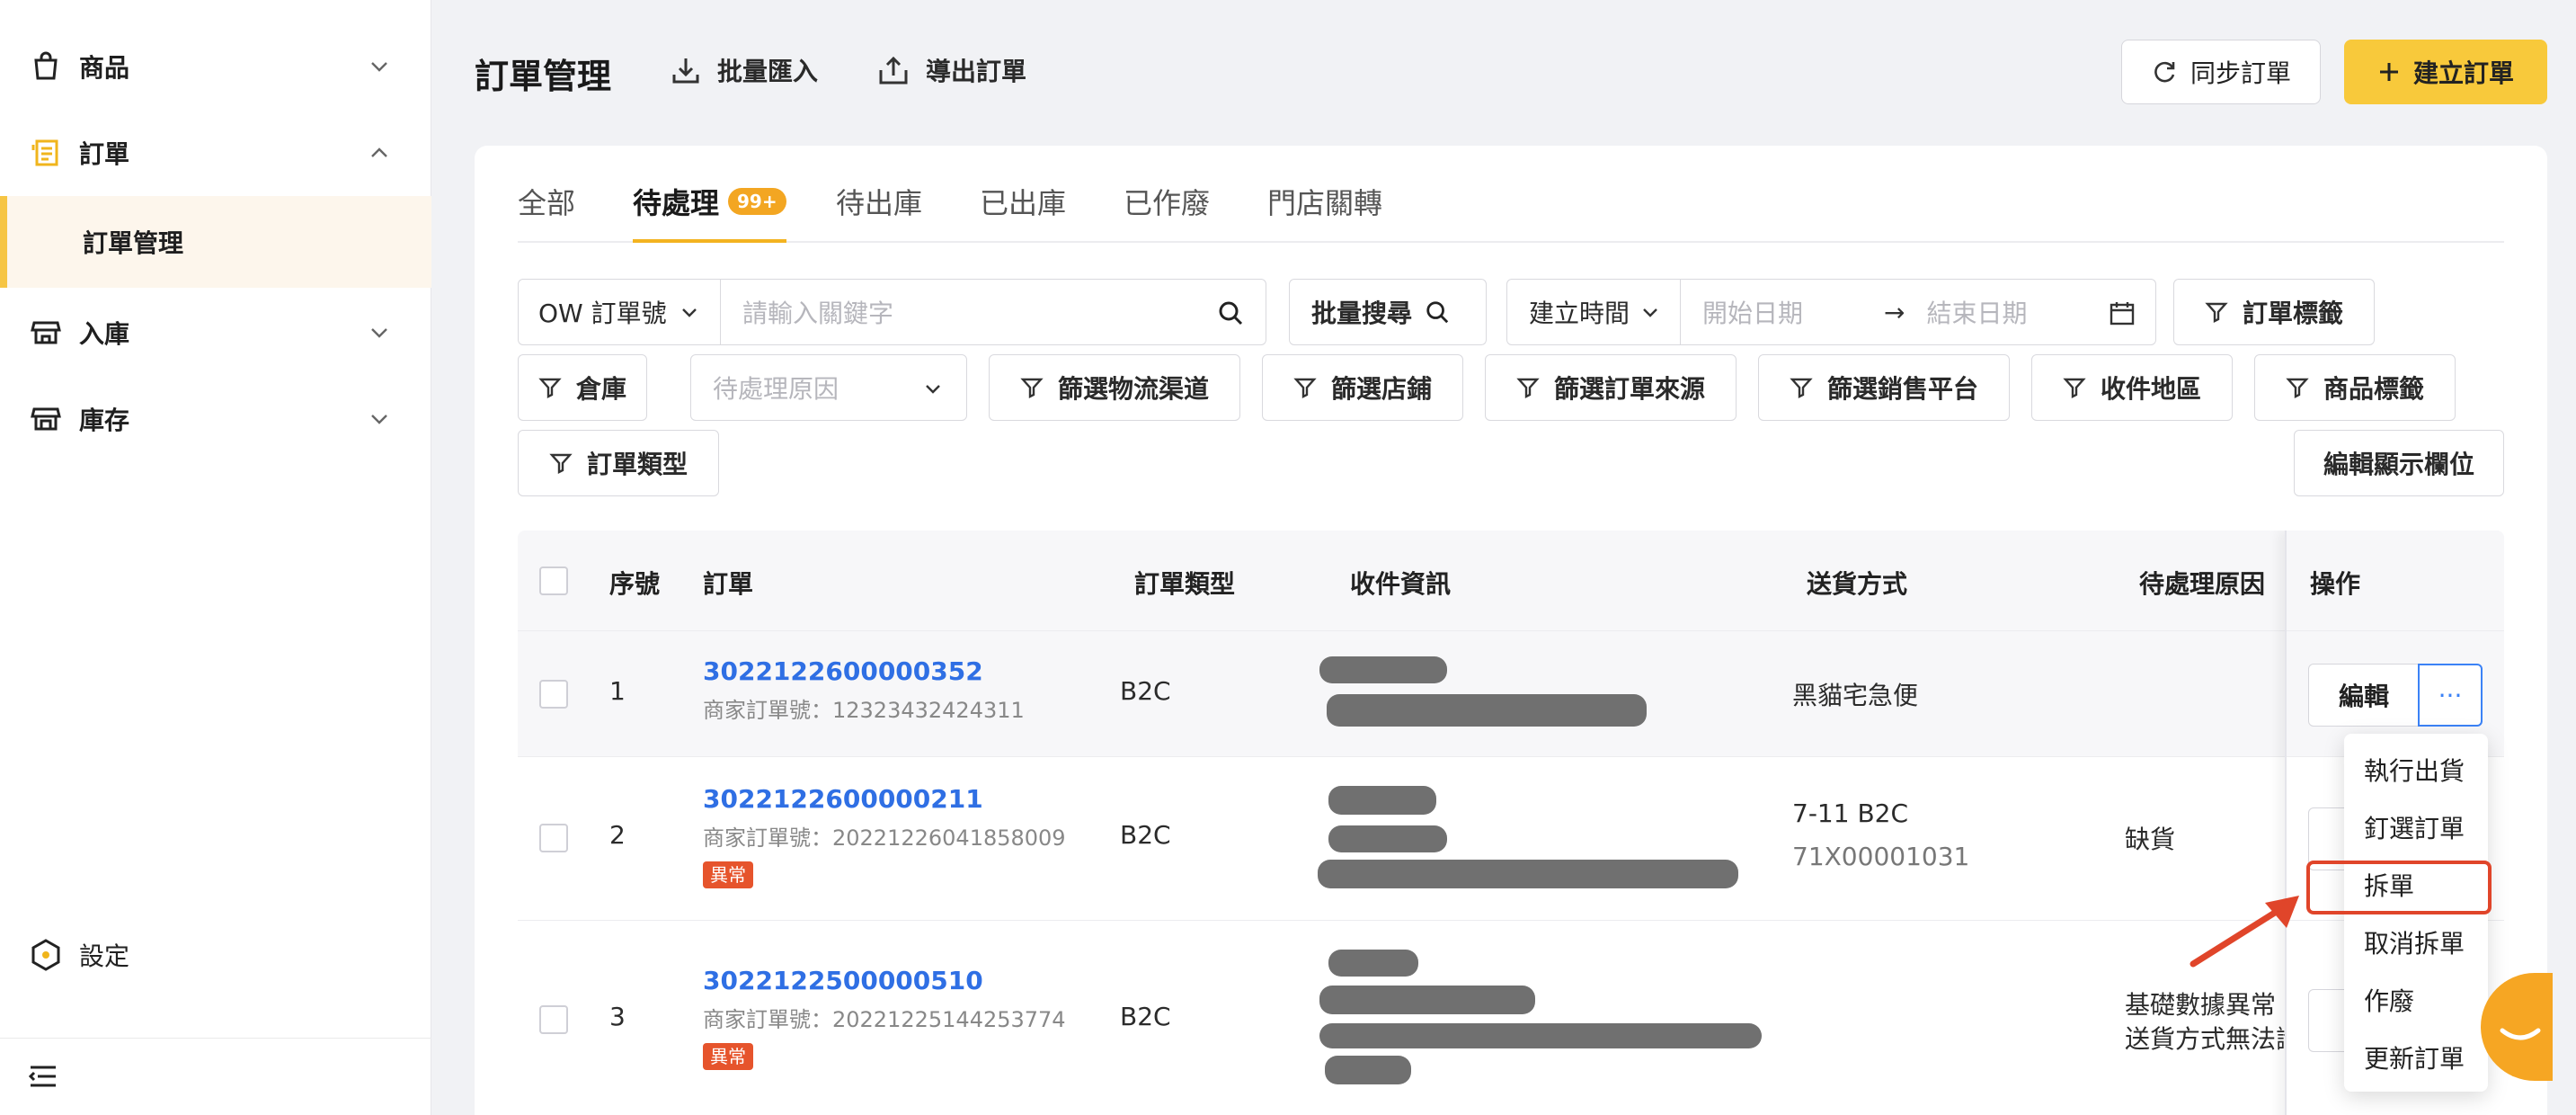  Describe the element at coordinates (843, 671) in the screenshot. I see `order-number-link: 3022122600000352` at that location.